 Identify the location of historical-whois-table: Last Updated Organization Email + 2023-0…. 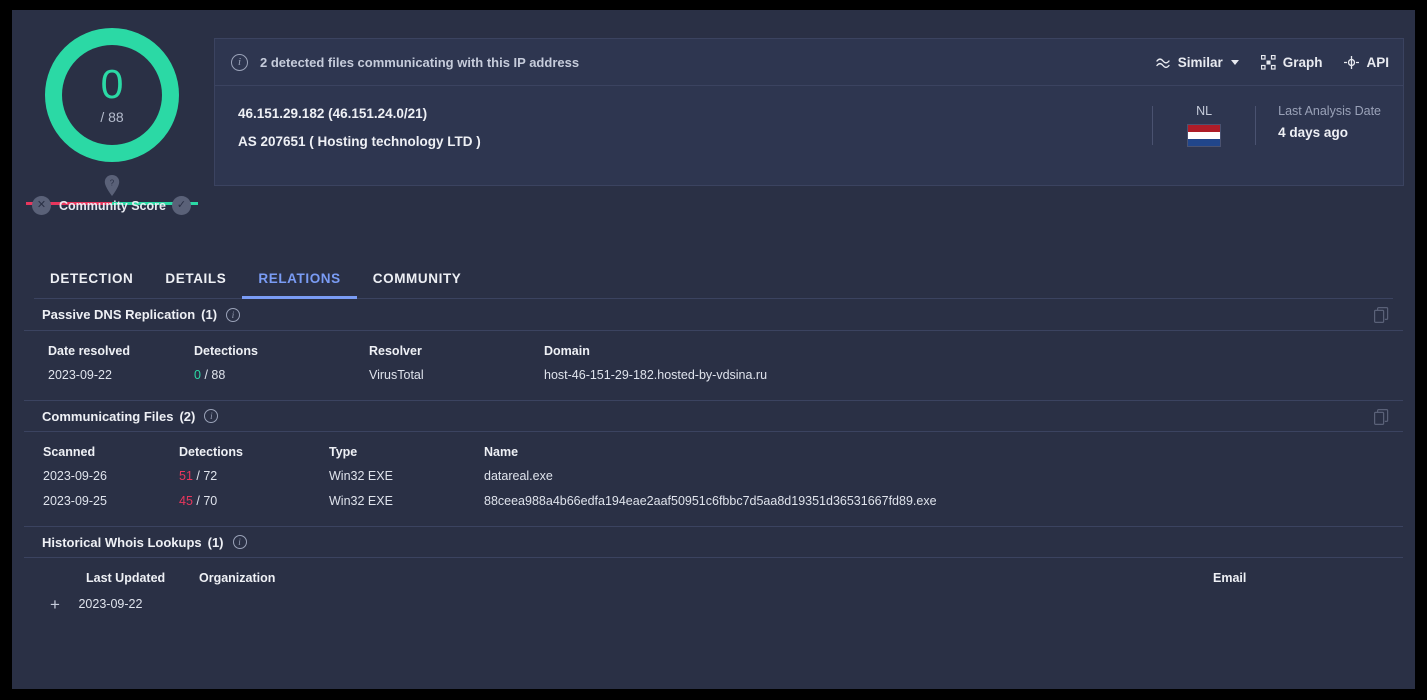
(713, 590).